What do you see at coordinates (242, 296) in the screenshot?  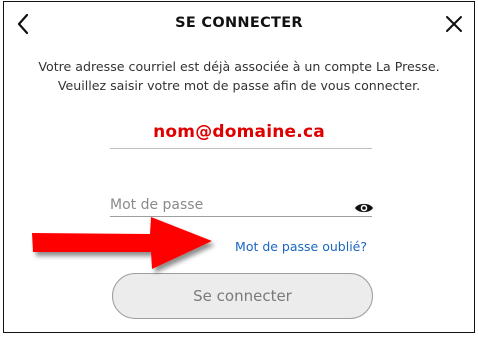 I see `login-button-label: Se connecter` at bounding box center [242, 296].